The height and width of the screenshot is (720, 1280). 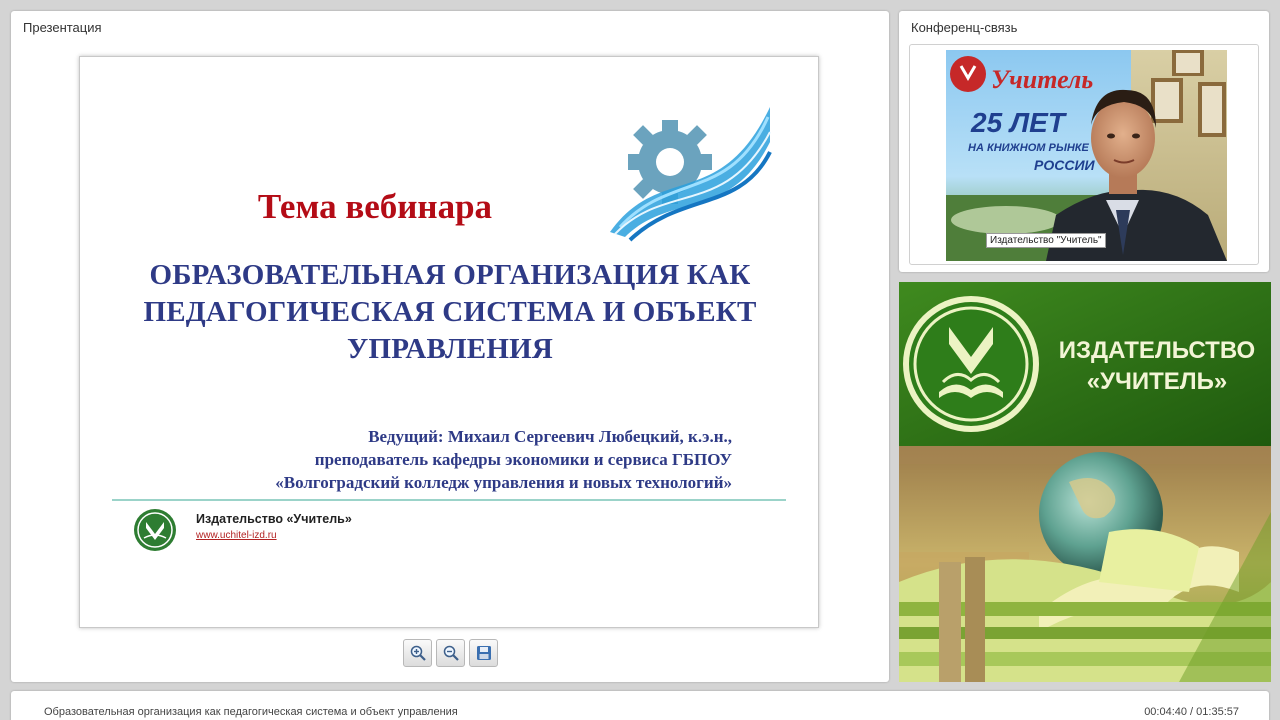 What do you see at coordinates (375, 206) in the screenshot?
I see `slide-heading: Тема вебинара` at bounding box center [375, 206].